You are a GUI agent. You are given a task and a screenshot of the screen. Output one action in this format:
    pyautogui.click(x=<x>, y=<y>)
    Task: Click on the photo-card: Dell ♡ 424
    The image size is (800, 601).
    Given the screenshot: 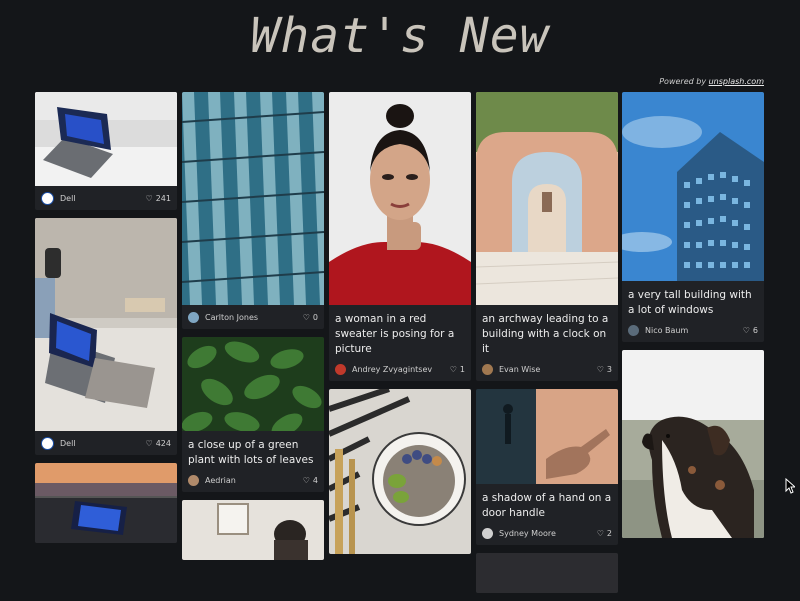 What is the action you would take?
    pyautogui.click(x=106, y=336)
    